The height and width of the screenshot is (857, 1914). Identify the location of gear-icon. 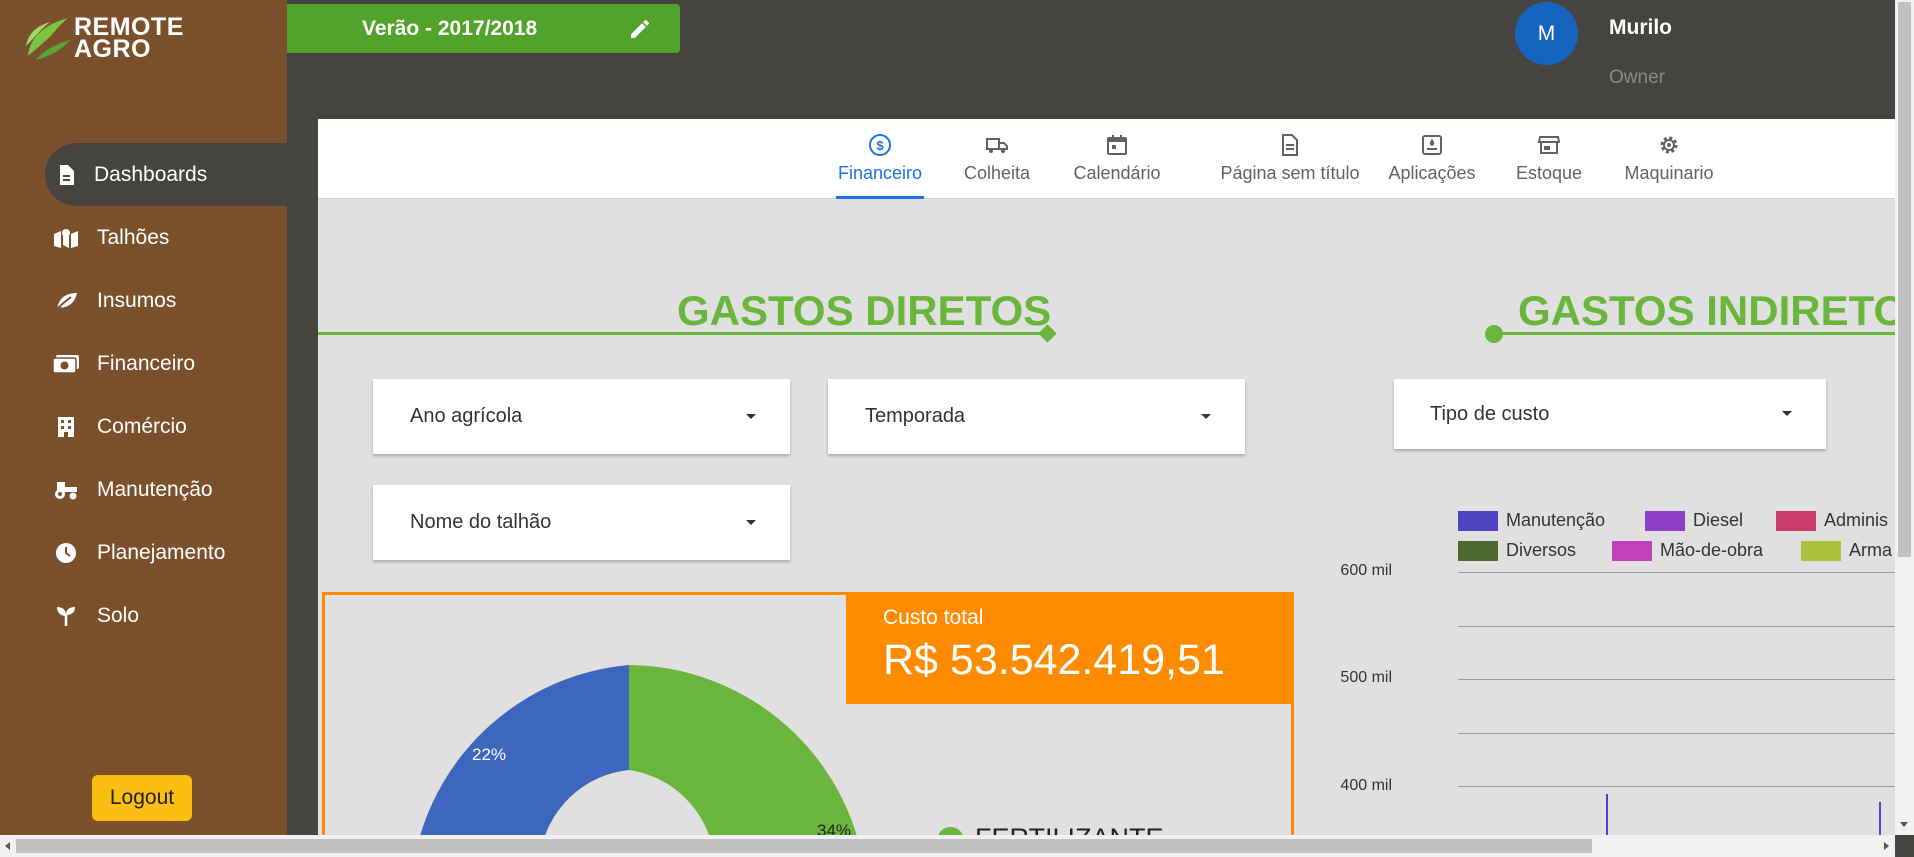
(1669, 145).